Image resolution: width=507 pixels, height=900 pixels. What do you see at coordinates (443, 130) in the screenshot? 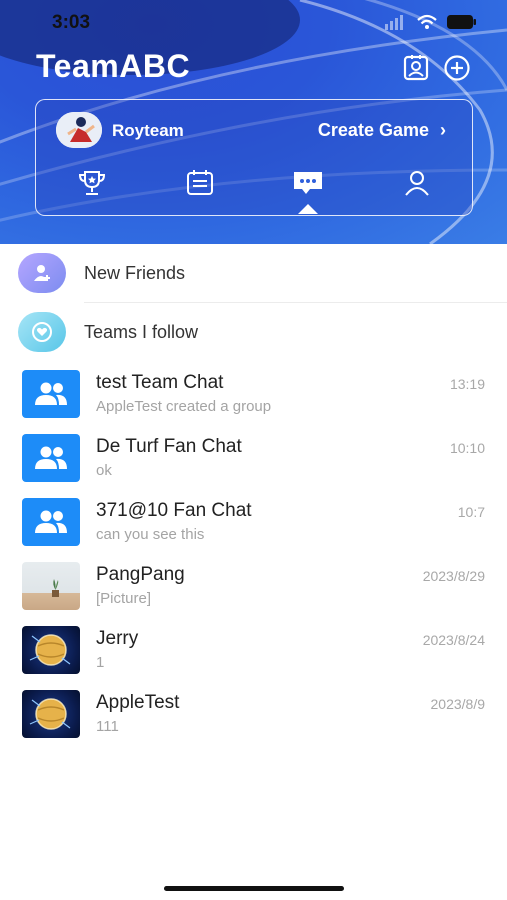
I see `chevron-right-icon: ›` at bounding box center [443, 130].